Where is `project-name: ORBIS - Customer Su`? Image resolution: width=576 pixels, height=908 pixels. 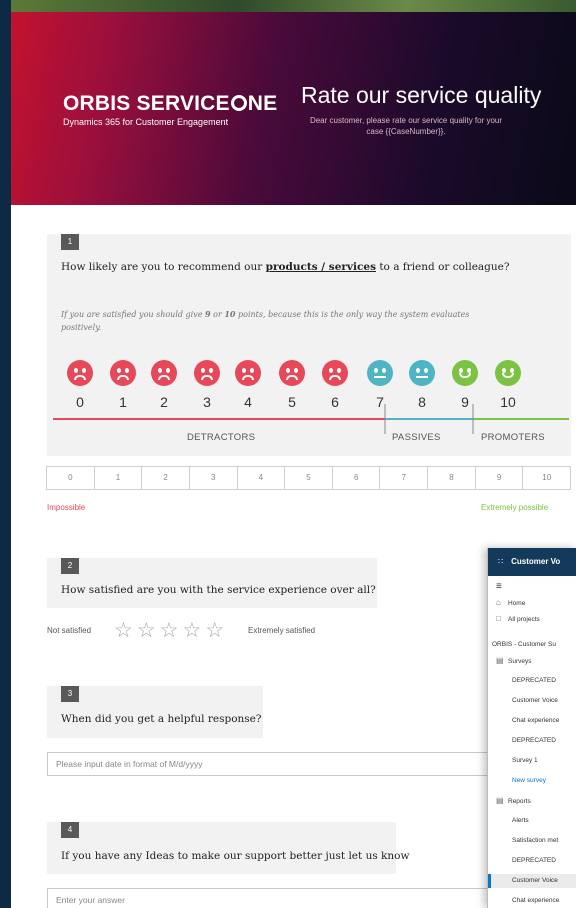 project-name: ORBIS - Customer Su is located at coordinates (524, 644).